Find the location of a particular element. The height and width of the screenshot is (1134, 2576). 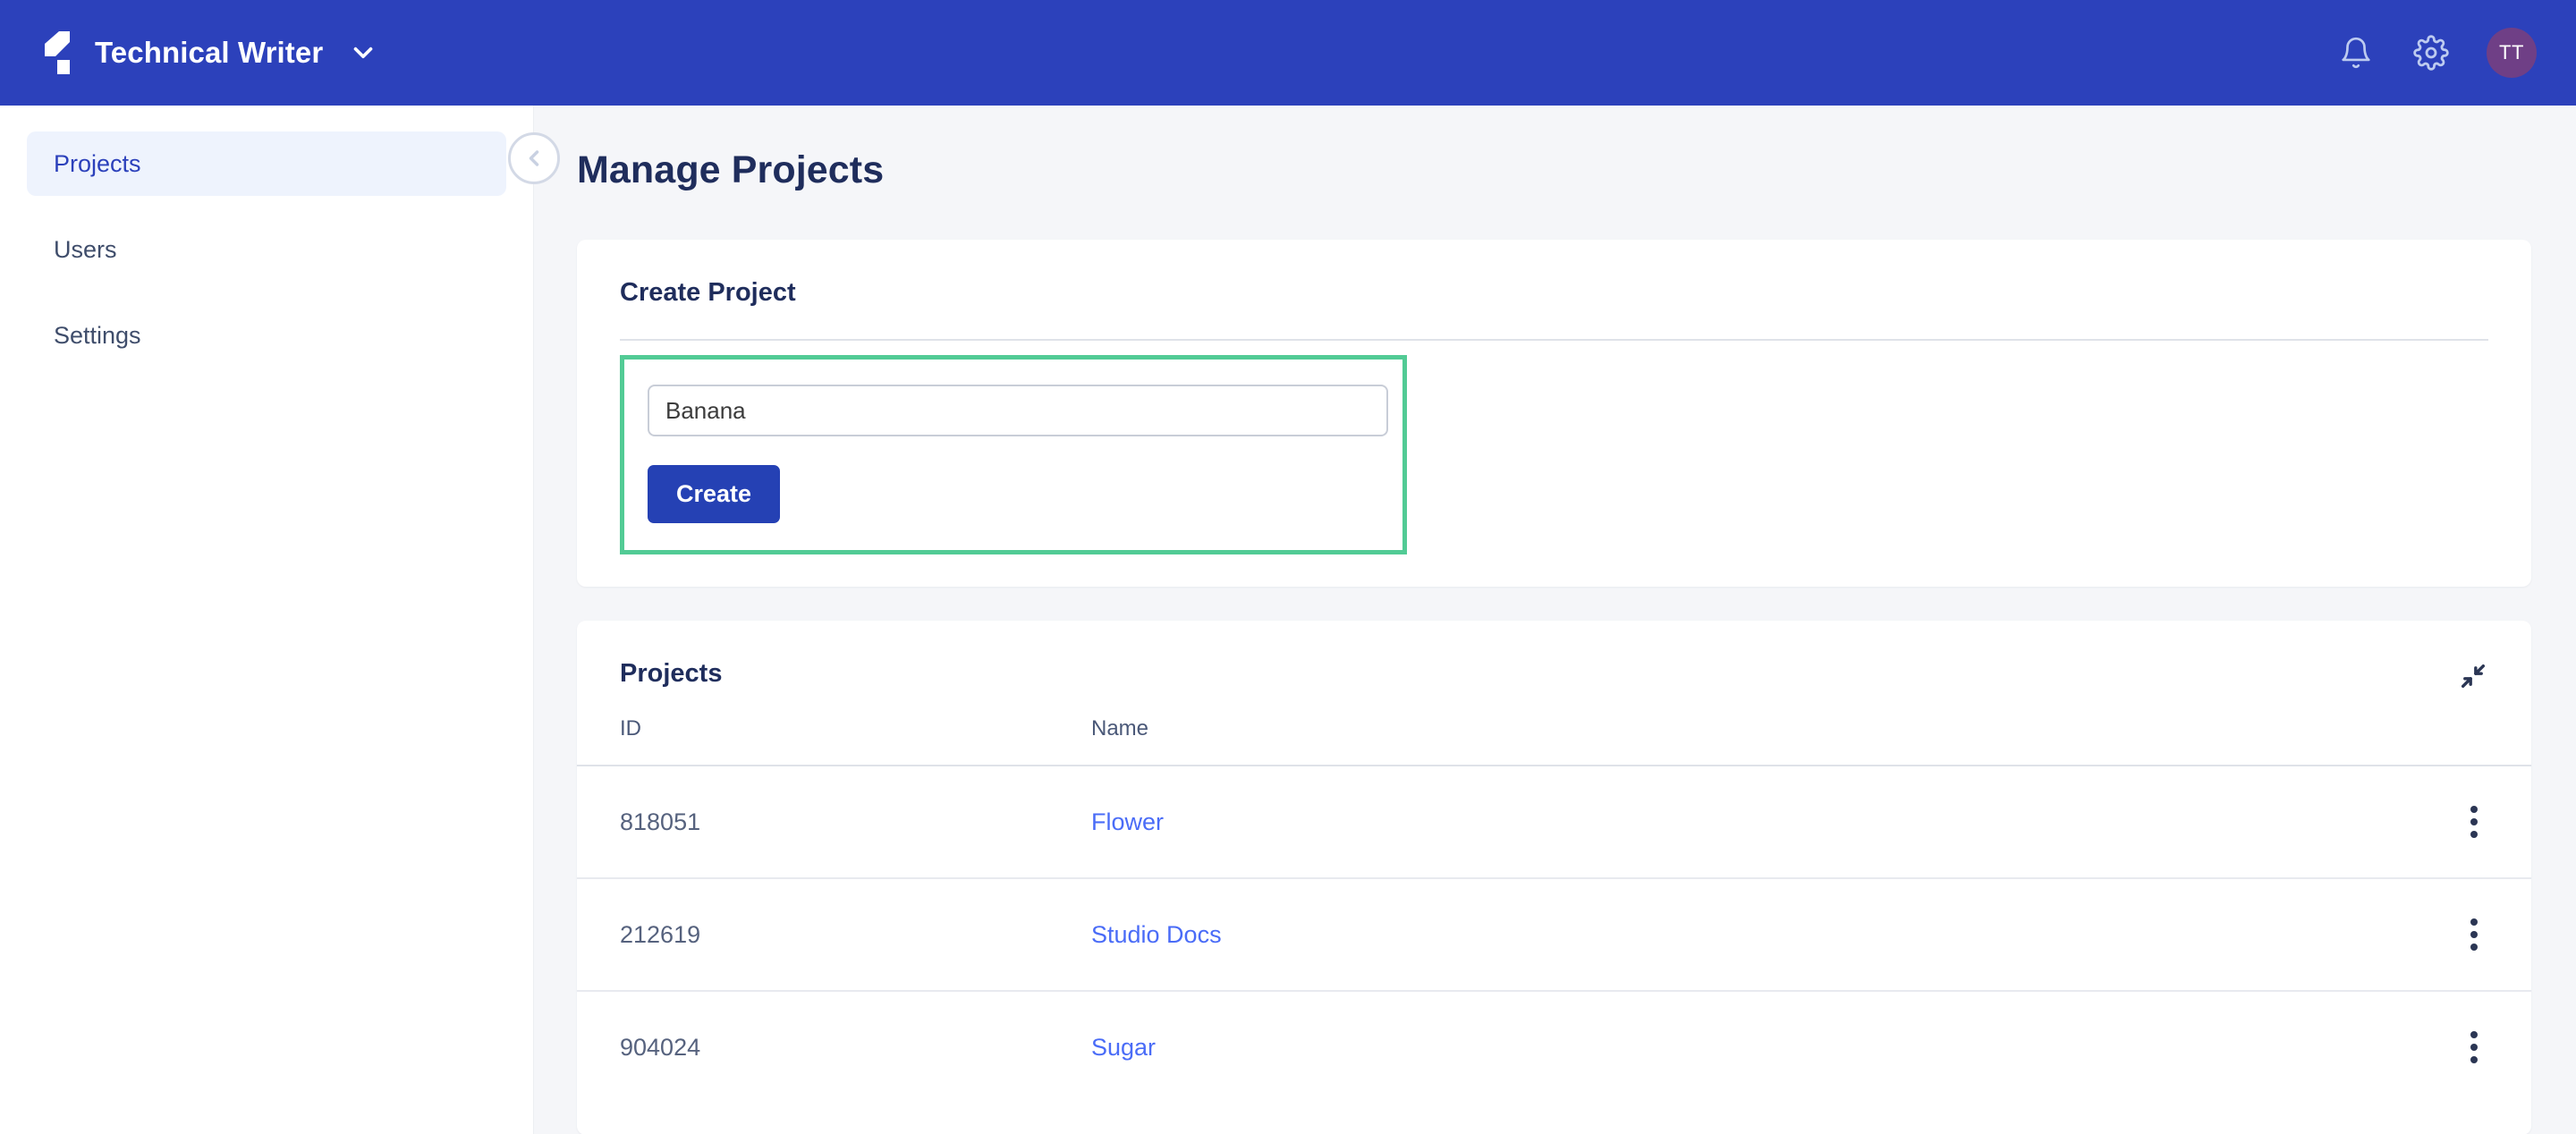

project-name-link: Flower is located at coordinates (1127, 821).